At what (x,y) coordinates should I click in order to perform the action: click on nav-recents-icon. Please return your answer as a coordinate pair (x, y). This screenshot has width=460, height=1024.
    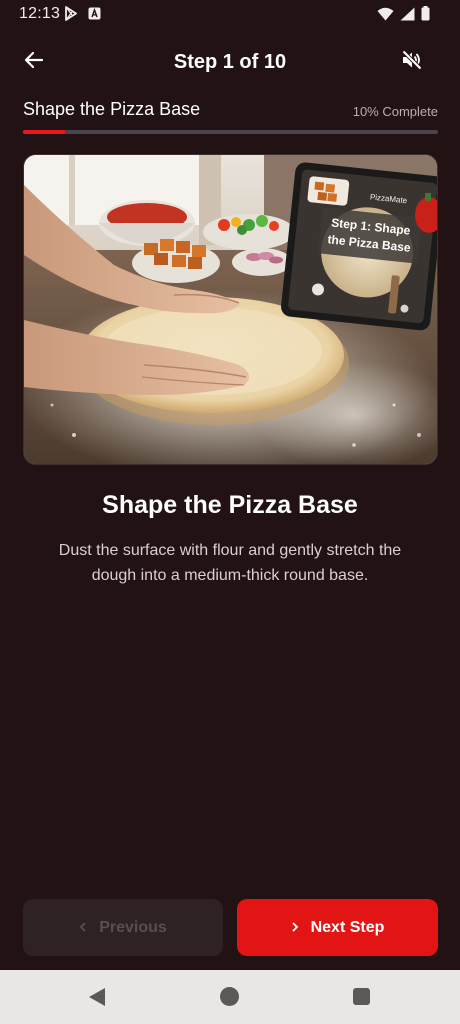
    Looking at the image, I should click on (361, 996).